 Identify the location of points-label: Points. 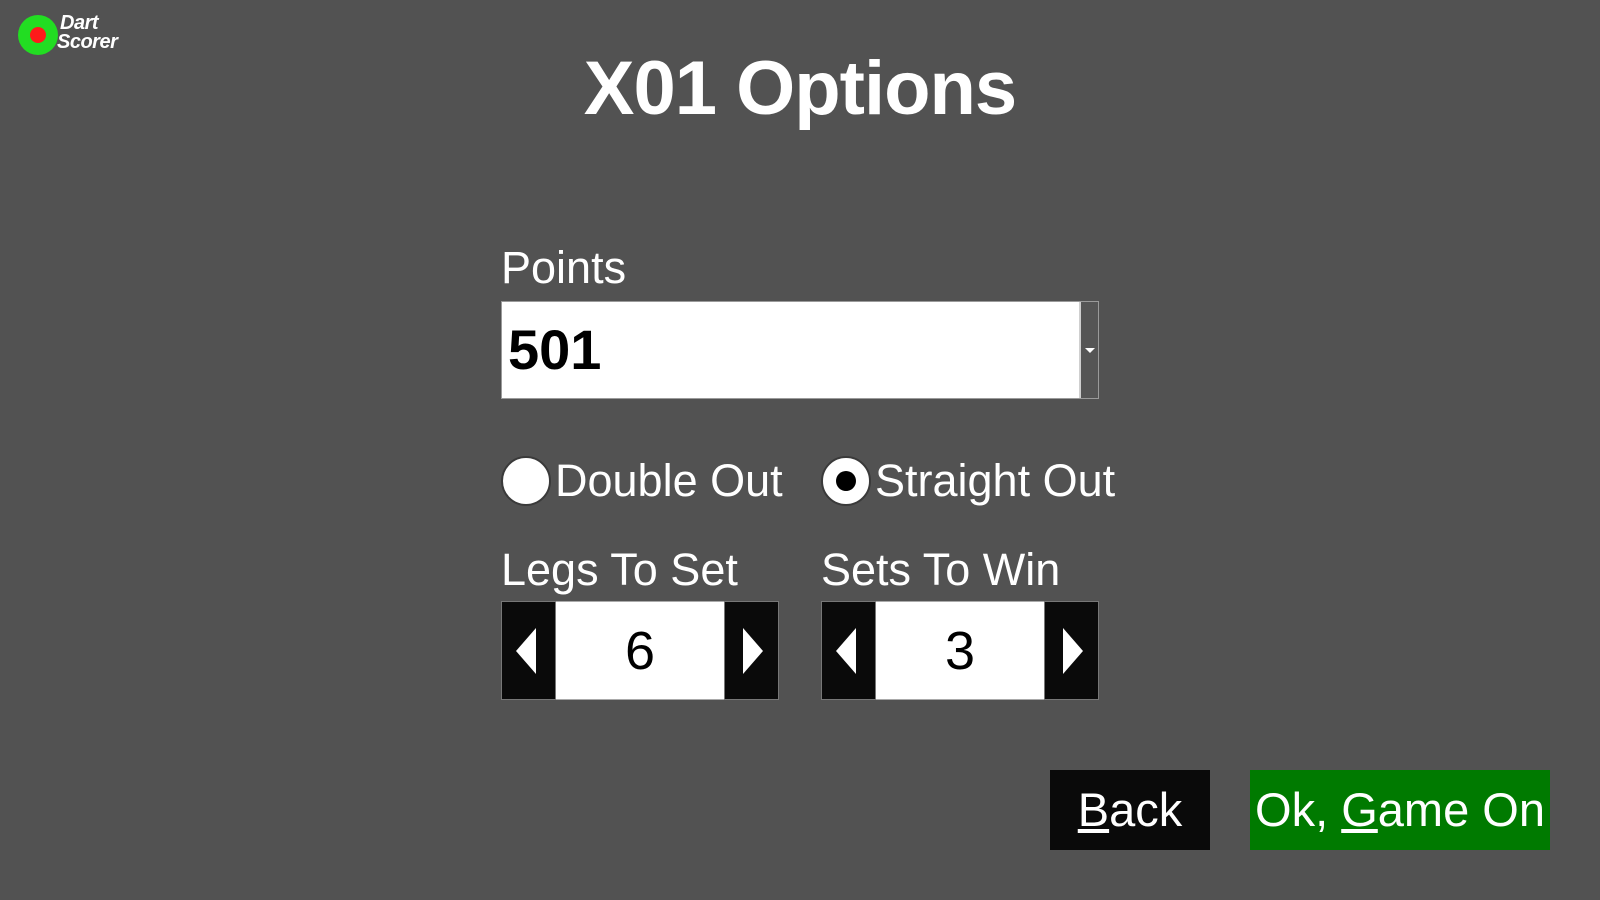
(564, 267).